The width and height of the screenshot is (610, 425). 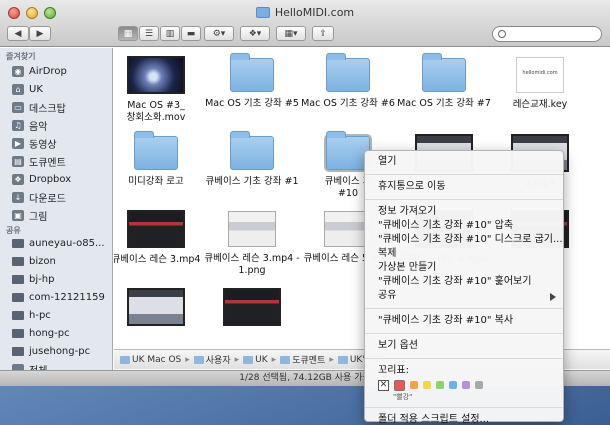 What do you see at coordinates (540, 75) in the screenshot?
I see `keynote-document-icon: hellomidi.com` at bounding box center [540, 75].